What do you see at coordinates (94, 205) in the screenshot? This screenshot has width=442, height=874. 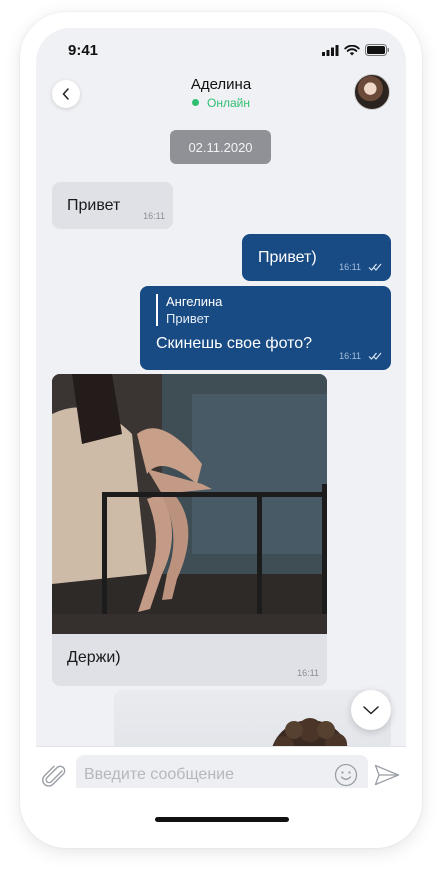 I see `message-text: Привет` at bounding box center [94, 205].